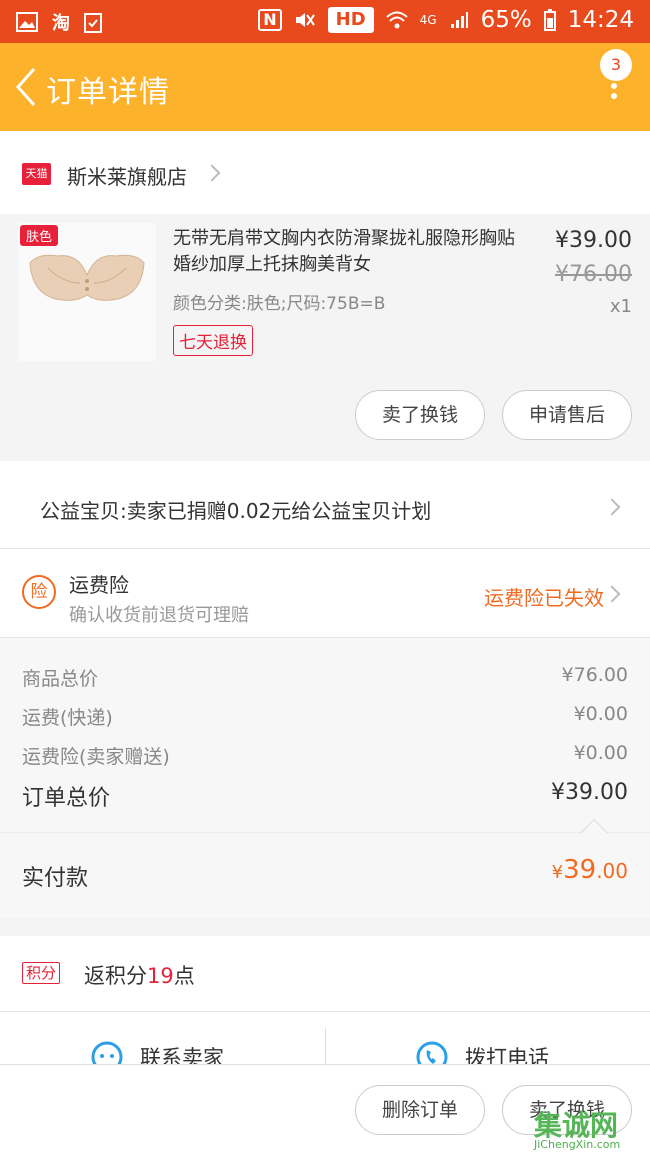 The image size is (650, 1155). Describe the element at coordinates (420, 415) in the screenshot. I see `resell-button: 卖了换钱` at that location.